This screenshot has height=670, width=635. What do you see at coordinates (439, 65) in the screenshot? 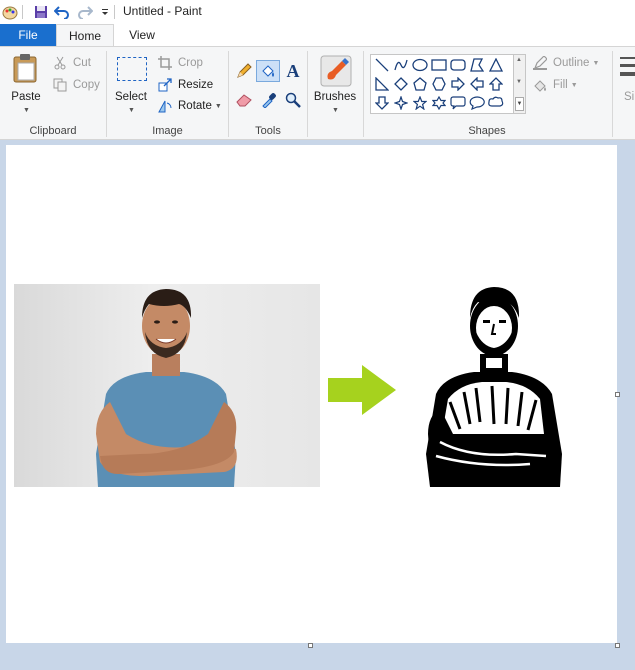
I see `rectangle-shape-icon` at bounding box center [439, 65].